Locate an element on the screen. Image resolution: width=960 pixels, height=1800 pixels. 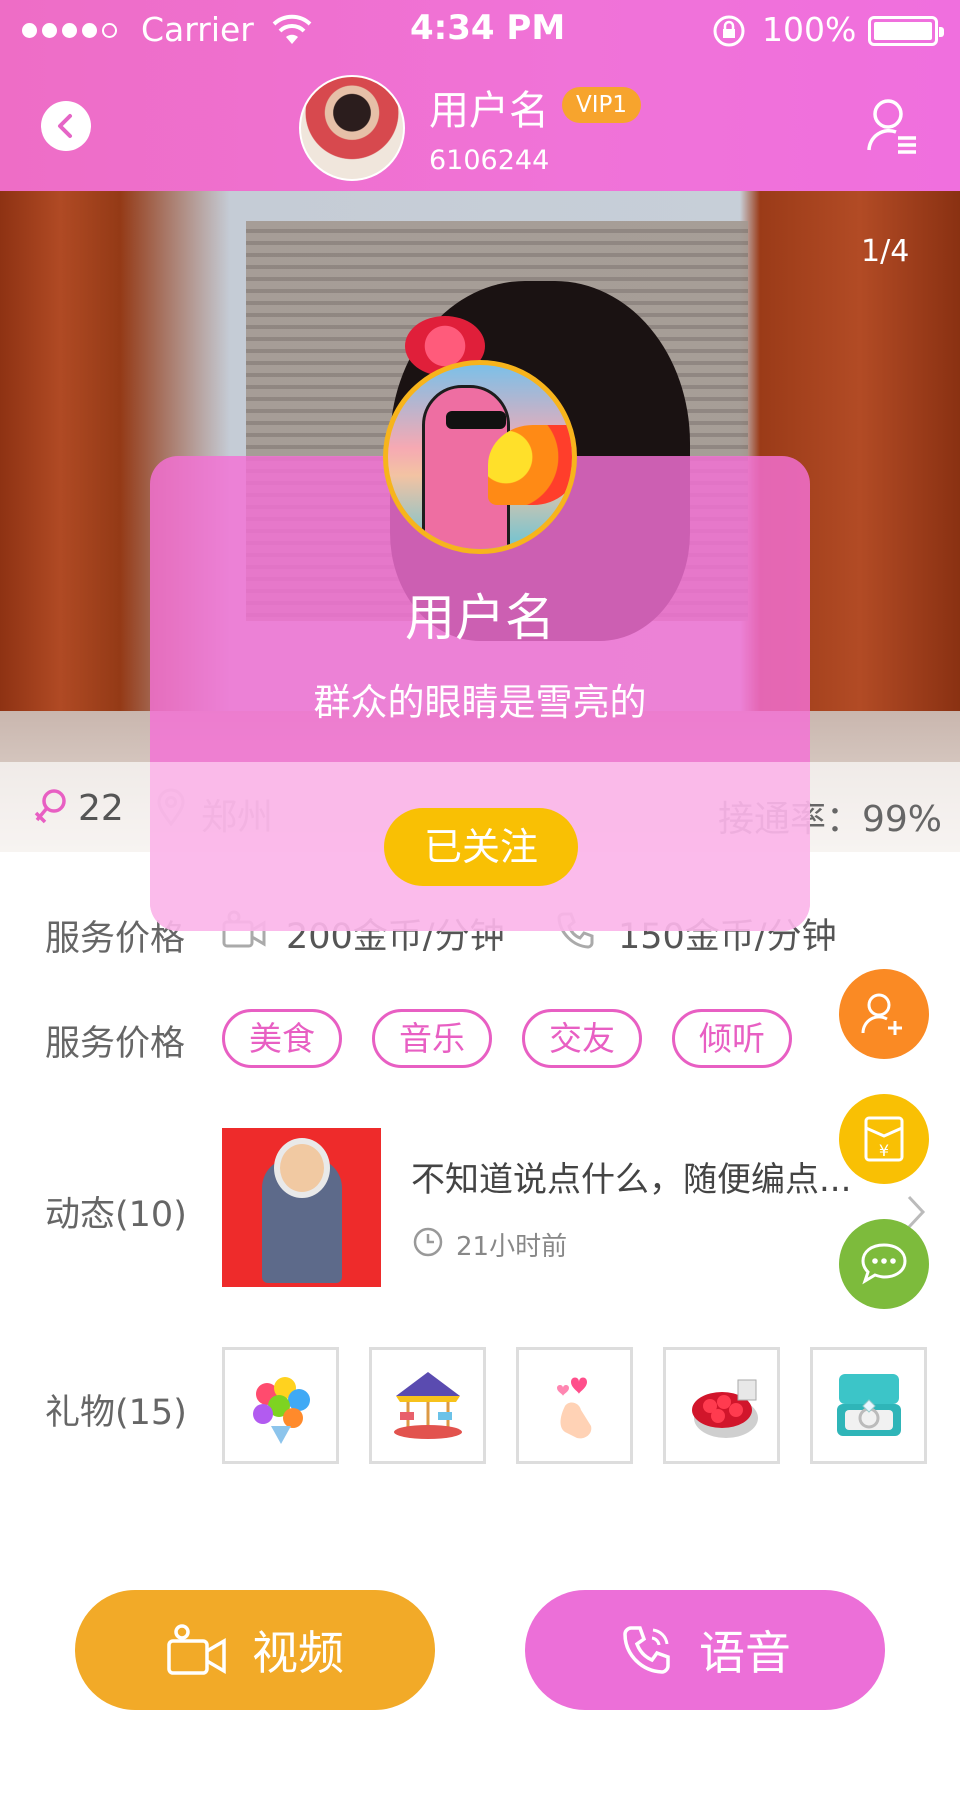
video-call-button: 视频 is located at coordinates (255, 1650).